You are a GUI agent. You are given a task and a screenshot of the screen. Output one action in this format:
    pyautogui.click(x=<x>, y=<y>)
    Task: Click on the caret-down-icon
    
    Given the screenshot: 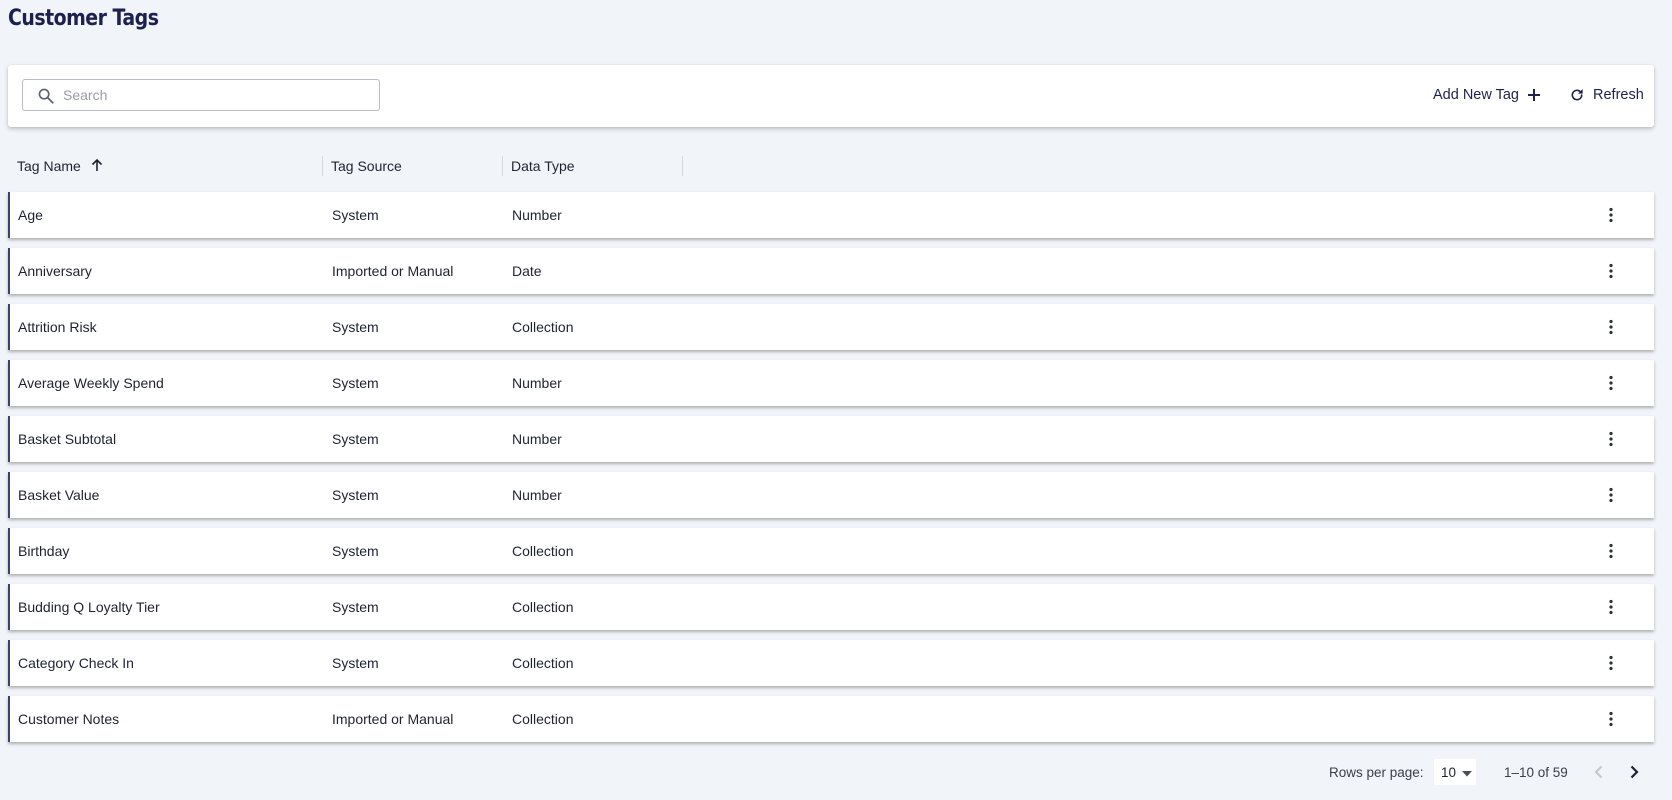 What is the action you would take?
    pyautogui.click(x=1467, y=772)
    